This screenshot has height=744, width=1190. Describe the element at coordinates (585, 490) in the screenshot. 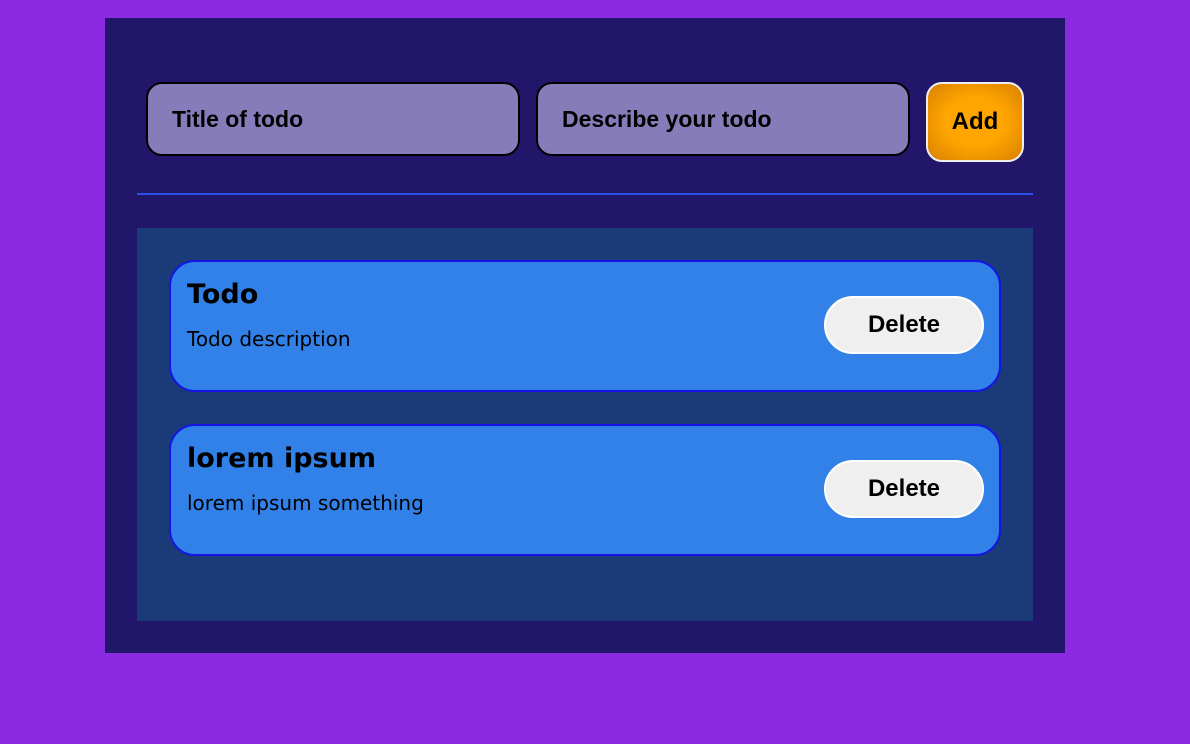

I see `todo-card: lorem ipsum lorem ipsum something Delete` at that location.